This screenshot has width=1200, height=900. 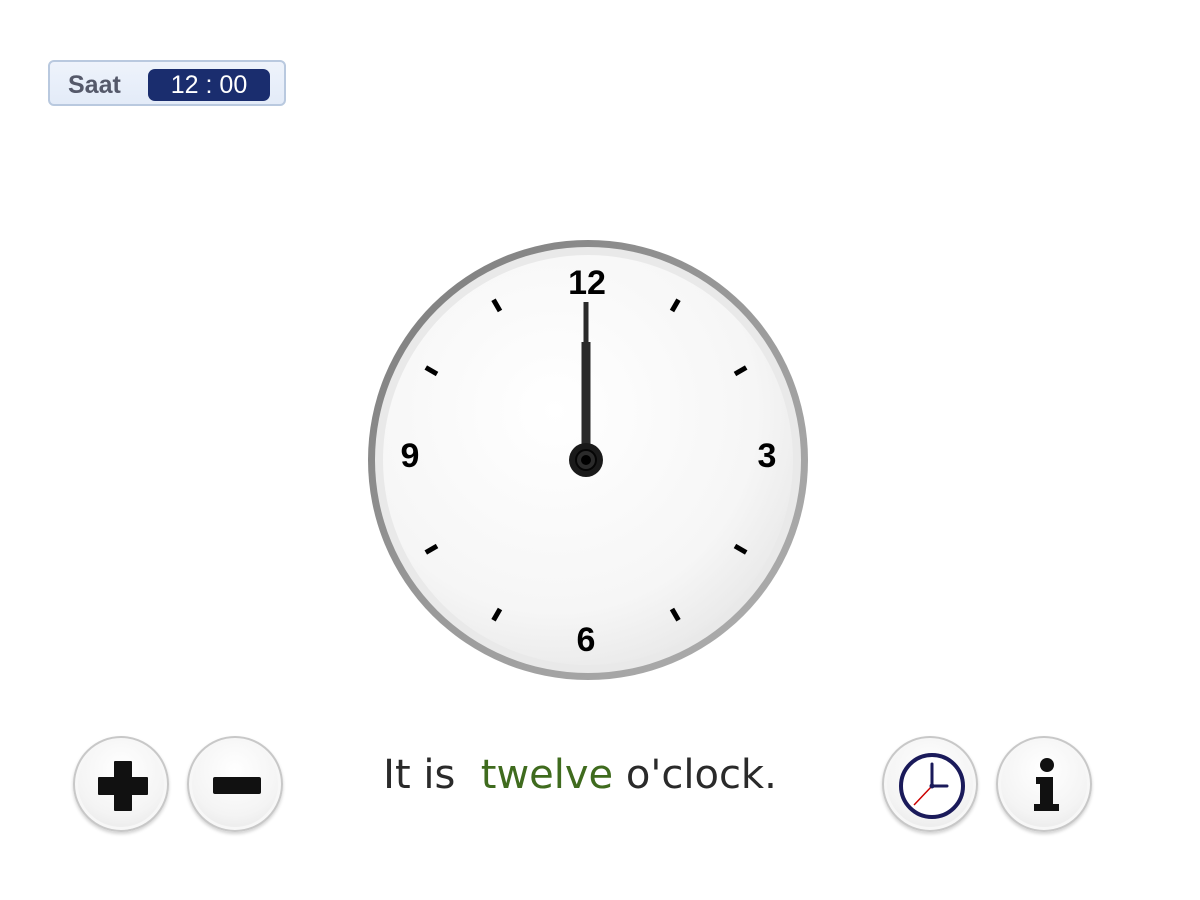 I want to click on info-icon, so click(x=1046, y=784).